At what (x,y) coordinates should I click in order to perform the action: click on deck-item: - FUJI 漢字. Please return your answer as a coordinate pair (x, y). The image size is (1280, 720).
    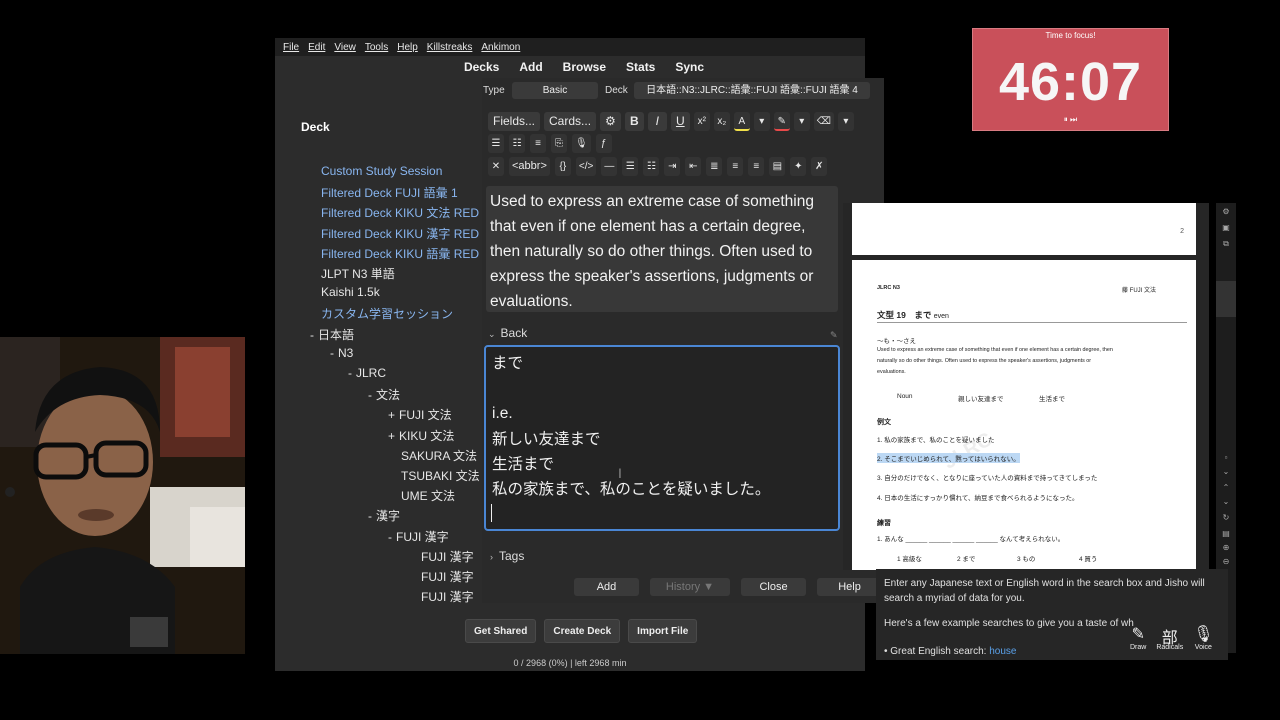
    Looking at the image, I should click on (418, 536).